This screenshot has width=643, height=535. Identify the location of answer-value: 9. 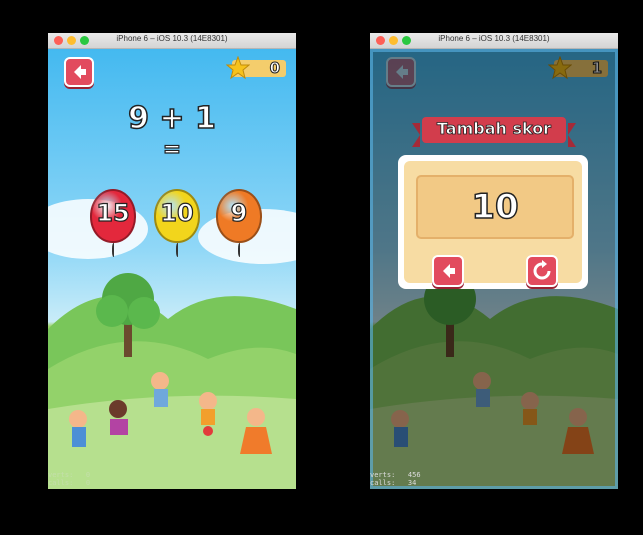
(239, 212).